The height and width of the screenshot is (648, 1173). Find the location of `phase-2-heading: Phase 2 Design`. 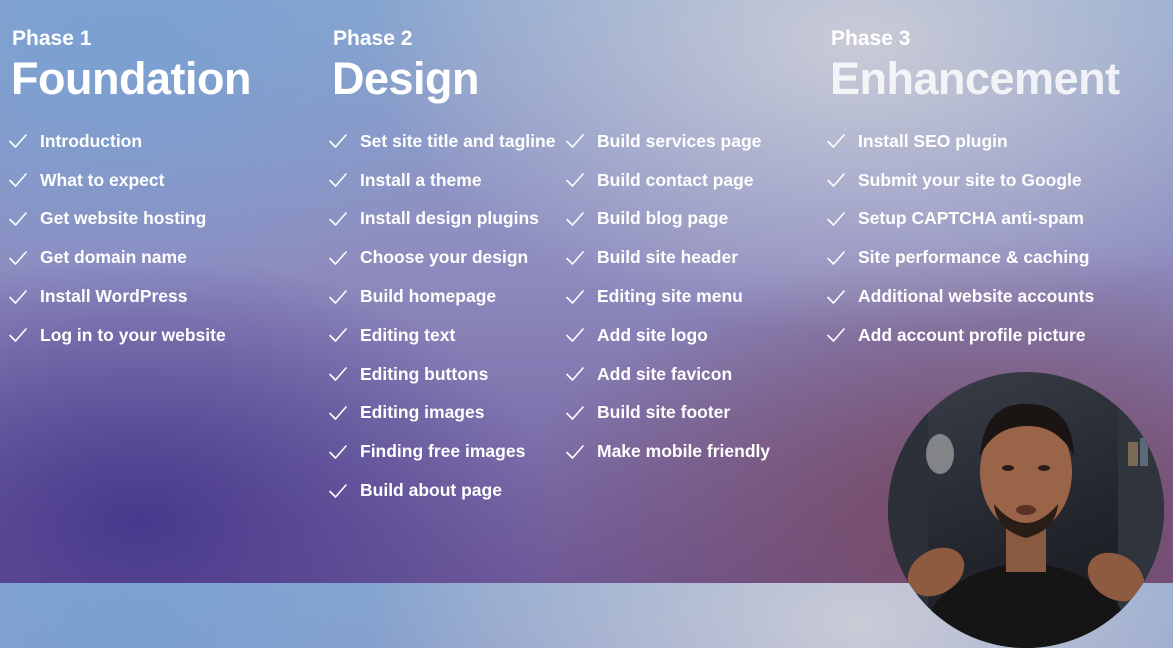

phase-2-heading: Phase 2 Design is located at coordinates (406, 65).